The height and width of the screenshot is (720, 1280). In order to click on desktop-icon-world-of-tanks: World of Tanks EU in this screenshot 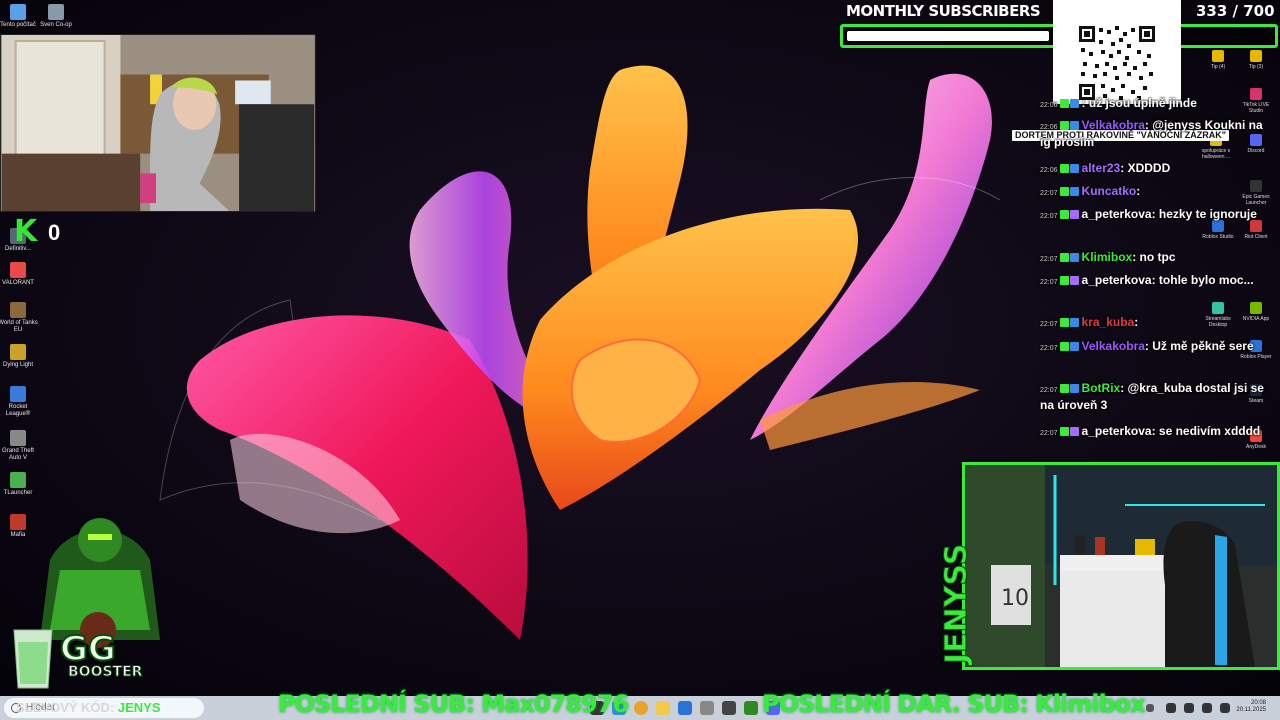, I will do `click(20, 318)`.